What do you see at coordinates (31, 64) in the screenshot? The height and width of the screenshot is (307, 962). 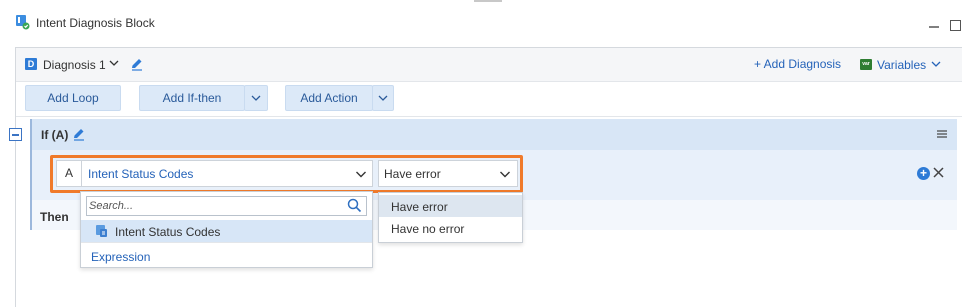 I see `diagnosis-badge-icon: D` at bounding box center [31, 64].